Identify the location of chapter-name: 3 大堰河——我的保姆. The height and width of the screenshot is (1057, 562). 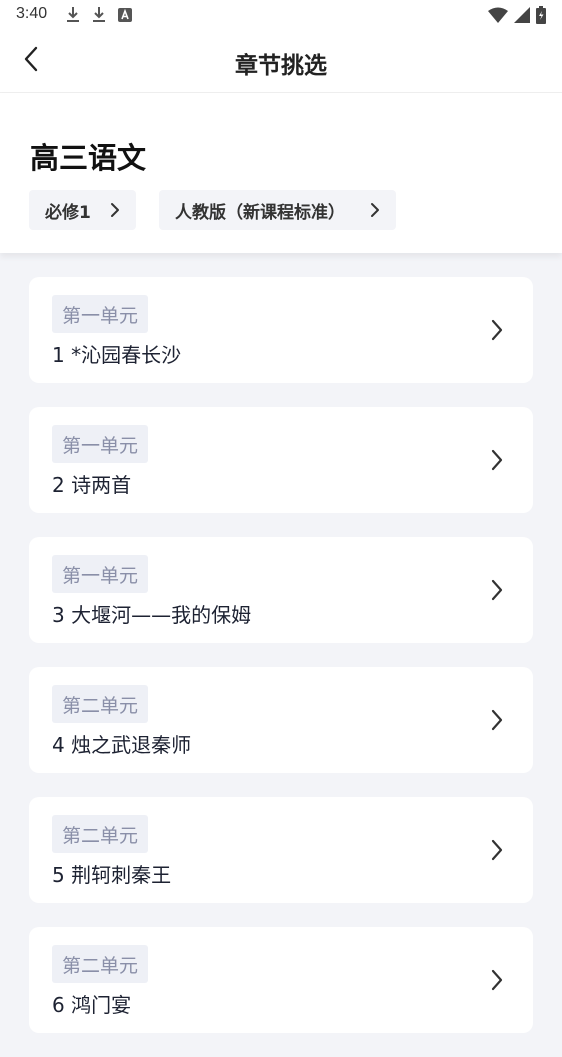
(152, 615).